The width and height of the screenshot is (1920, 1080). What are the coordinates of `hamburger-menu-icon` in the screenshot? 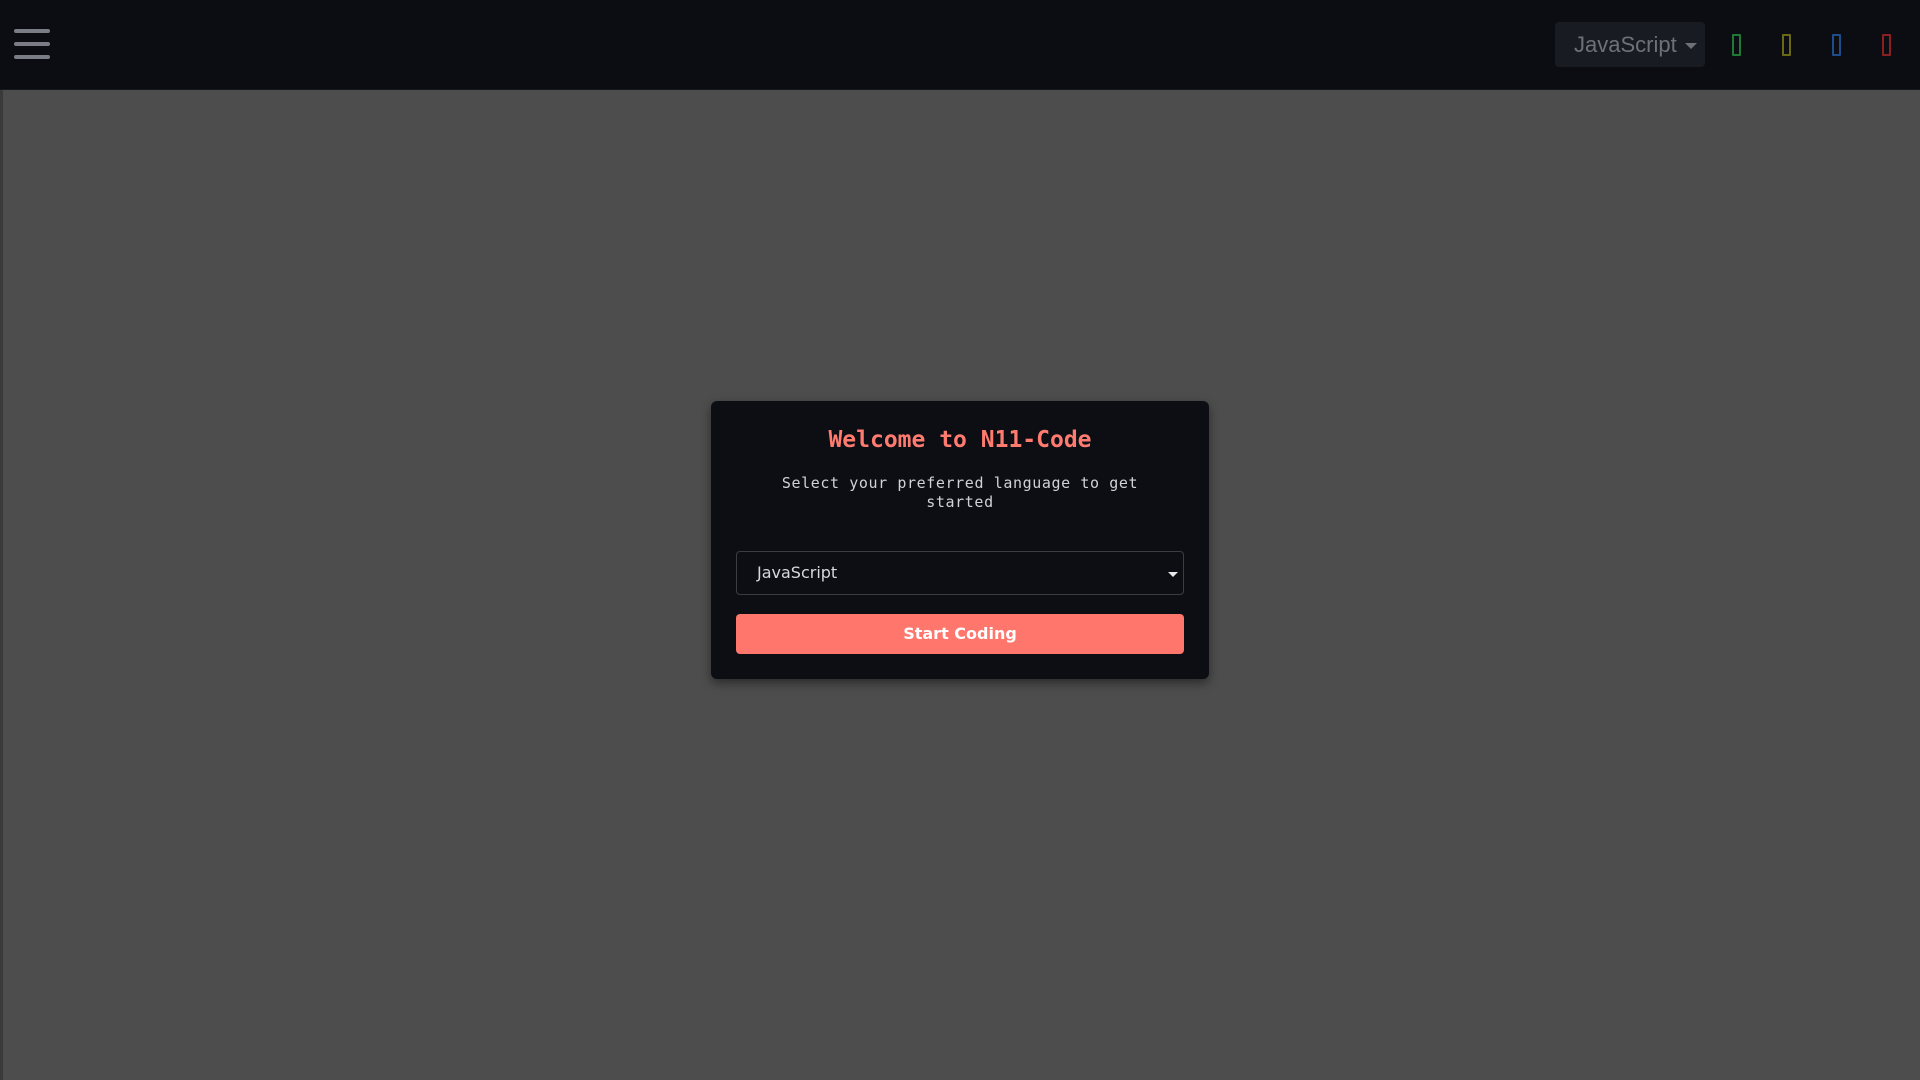 It's located at (33, 44).